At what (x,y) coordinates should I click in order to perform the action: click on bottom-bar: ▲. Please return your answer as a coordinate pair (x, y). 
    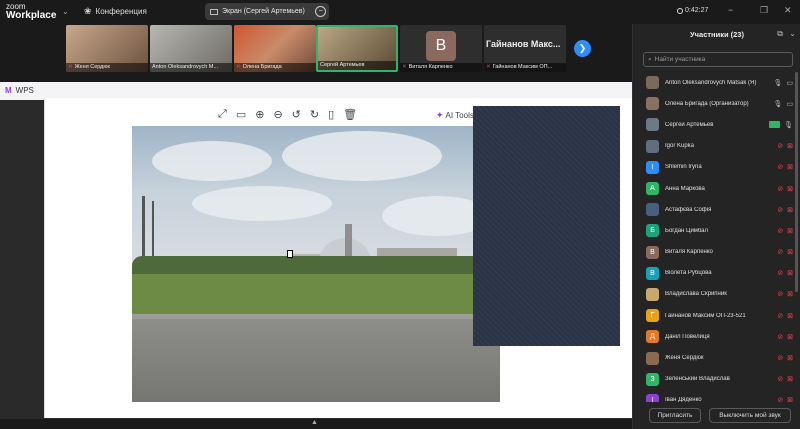
    Looking at the image, I should click on (316, 424).